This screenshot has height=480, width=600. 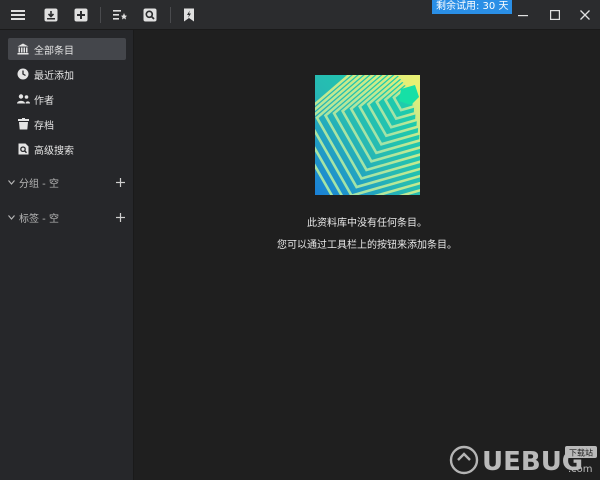 I want to click on maximize-button, so click(x=555, y=15).